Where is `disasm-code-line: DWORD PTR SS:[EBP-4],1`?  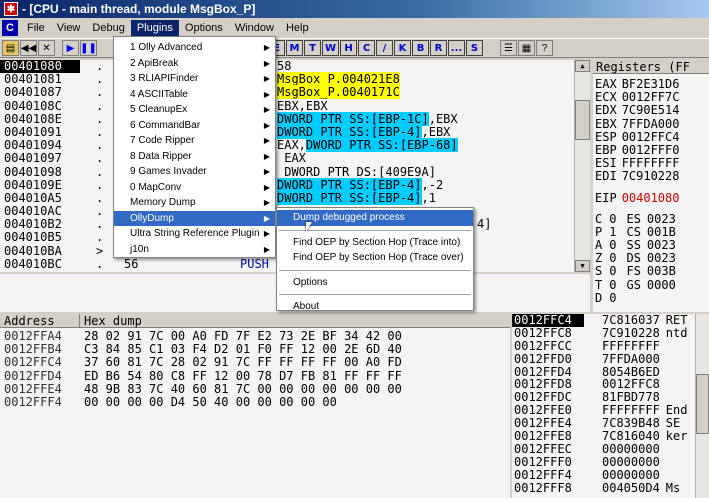
disasm-code-line: DWORD PTR SS:[EBP-4],1 is located at coordinates (427, 197).